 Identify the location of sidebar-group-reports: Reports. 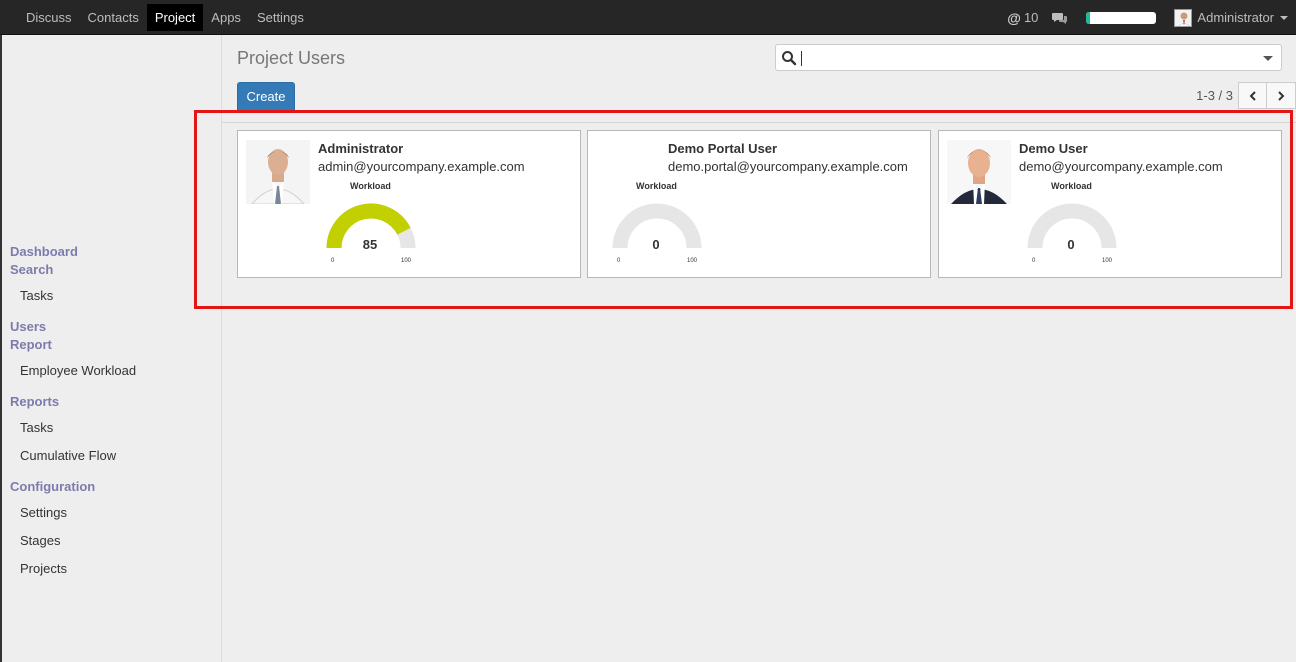
(34, 401).